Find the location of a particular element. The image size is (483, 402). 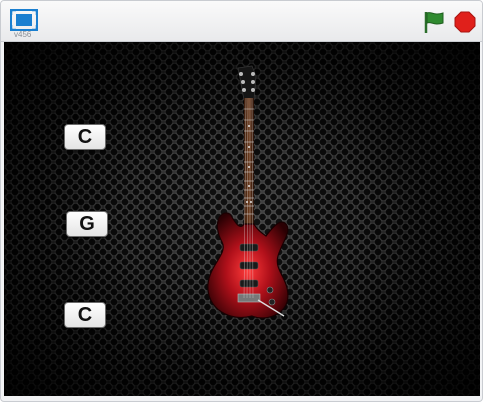

version-label: v456 is located at coordinates (23, 34).